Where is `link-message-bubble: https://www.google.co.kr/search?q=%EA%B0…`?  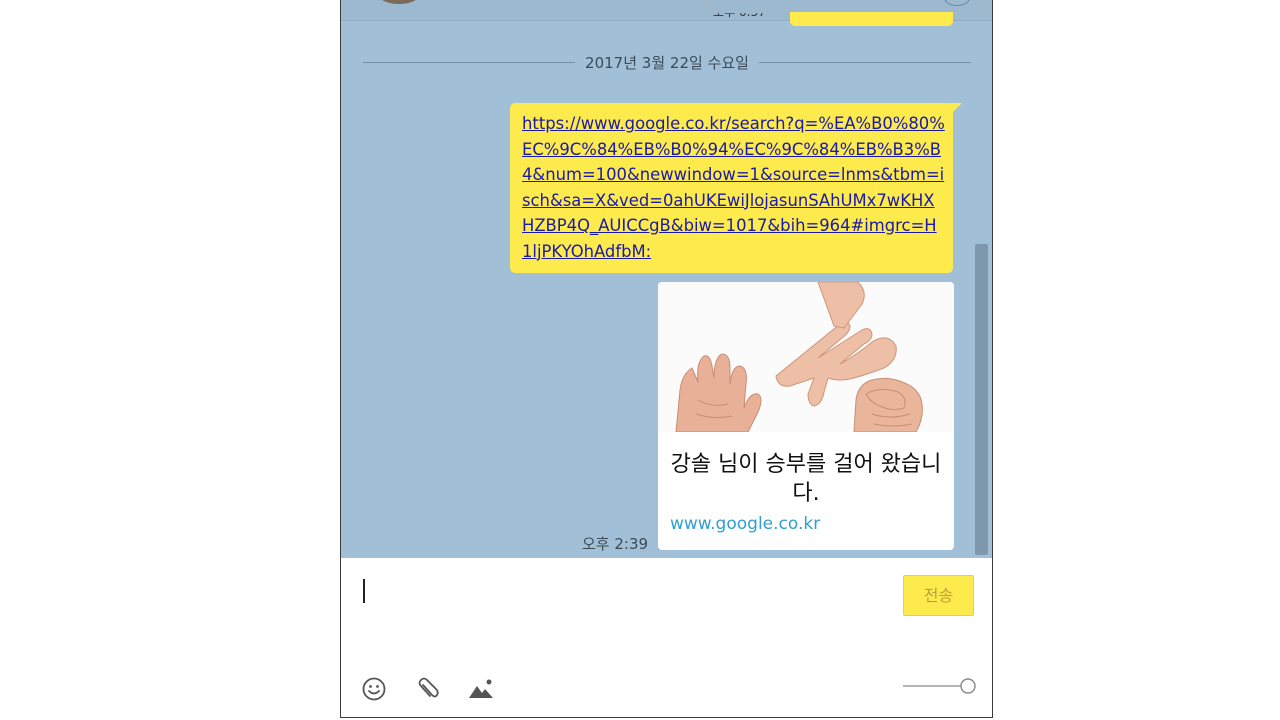 link-message-bubble: https://www.google.co.kr/search?q=%EA%B0… is located at coordinates (736, 188).